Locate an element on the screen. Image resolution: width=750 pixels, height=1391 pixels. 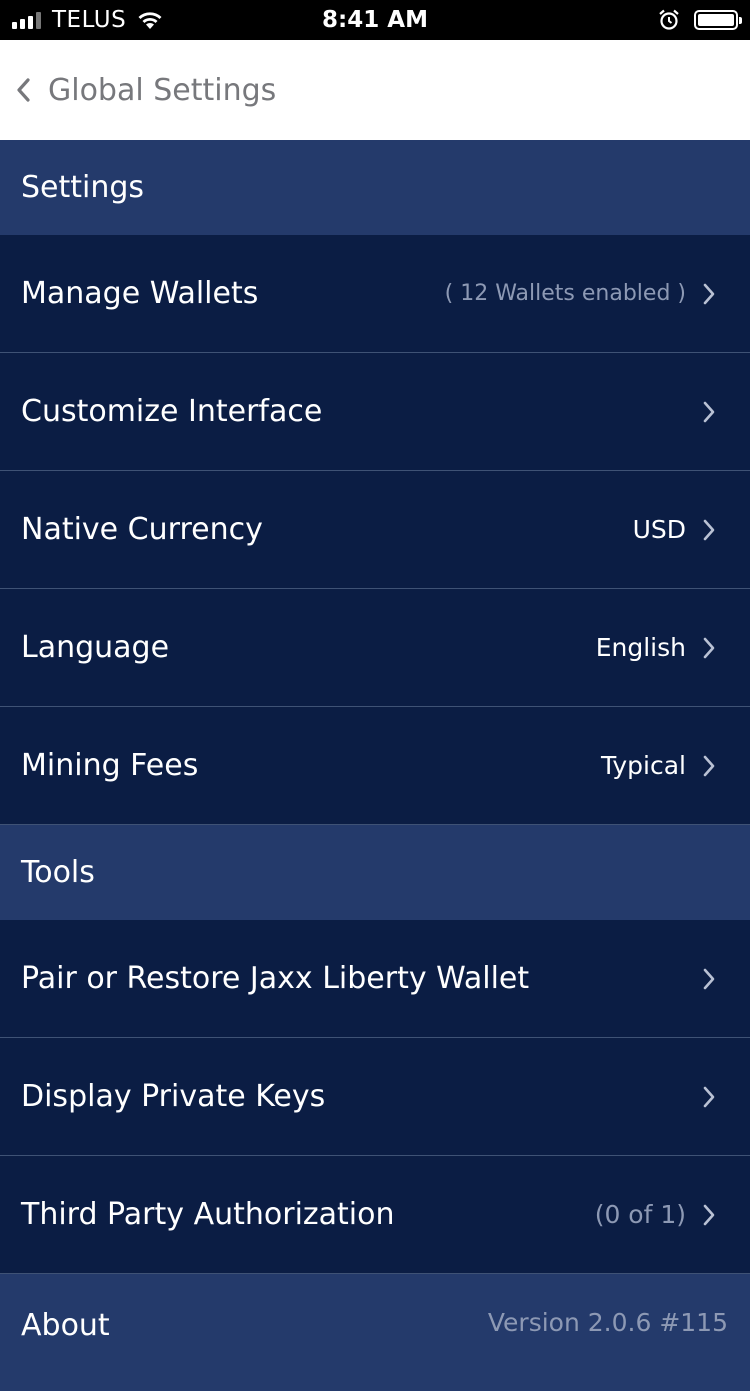
row-third-party-authorization: Third Party Authorization (0 of 1) is located at coordinates (375, 1215).